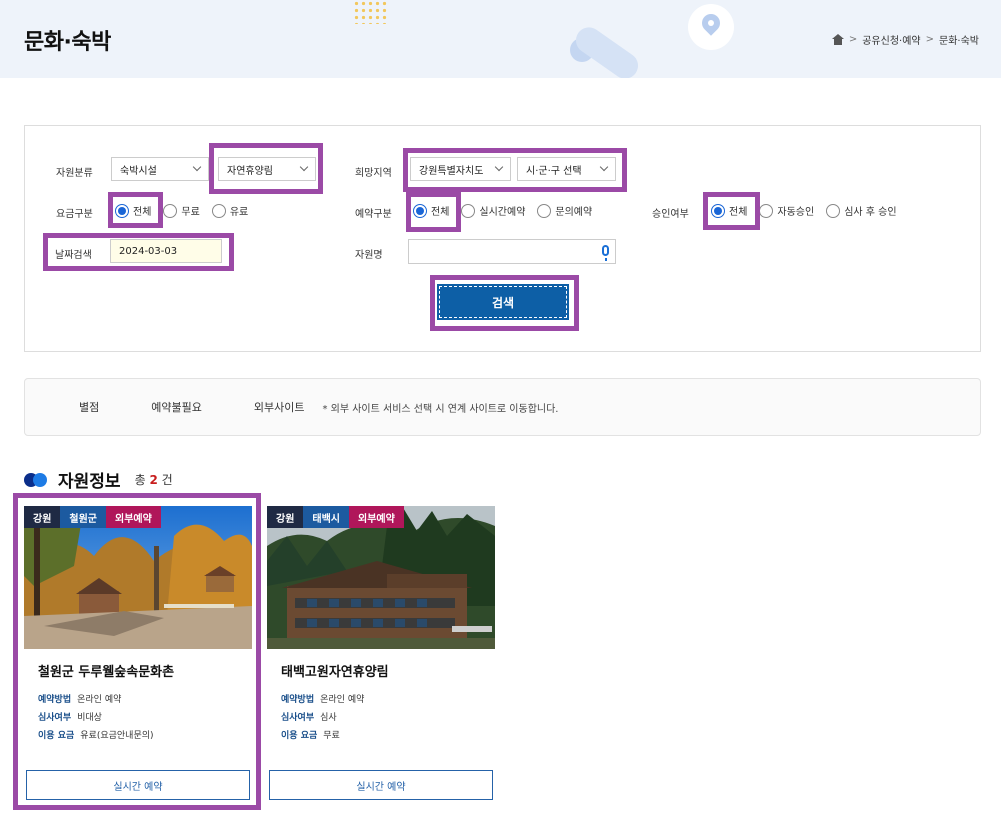 The image size is (1001, 839). Describe the element at coordinates (138, 577) in the screenshot. I see `resource-photo: 강원 철원군 외부예약` at that location.